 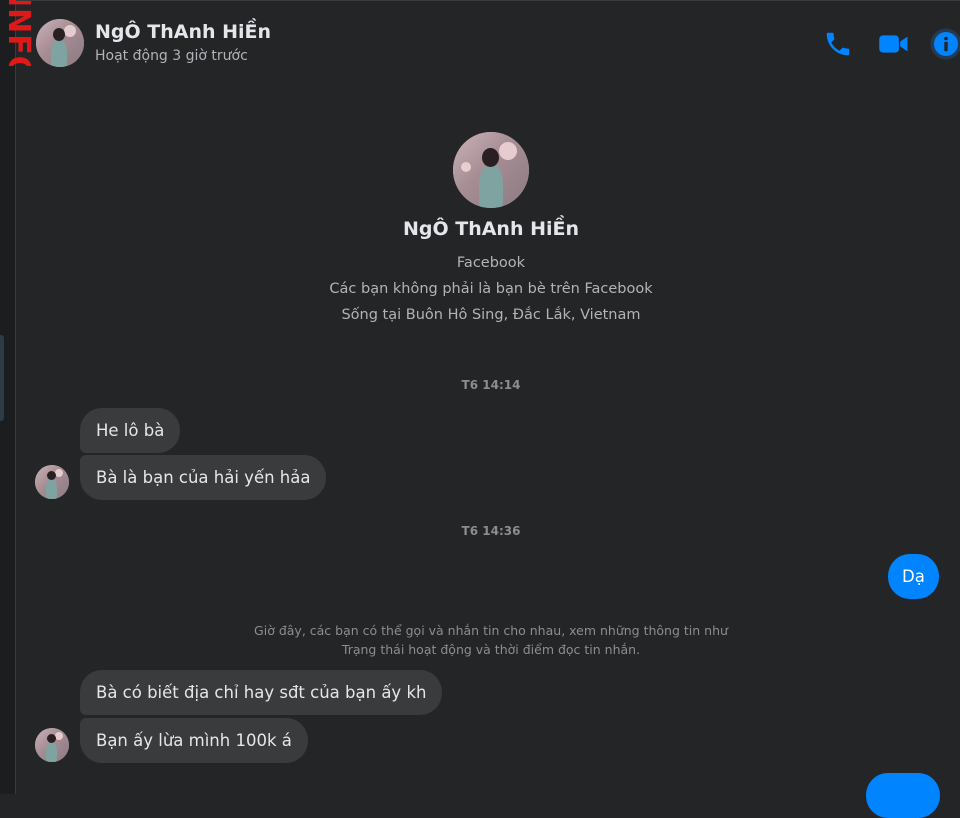 What do you see at coordinates (480, 229) in the screenshot?
I see `profile-name: NgÔ ThAnh HiỀn` at bounding box center [480, 229].